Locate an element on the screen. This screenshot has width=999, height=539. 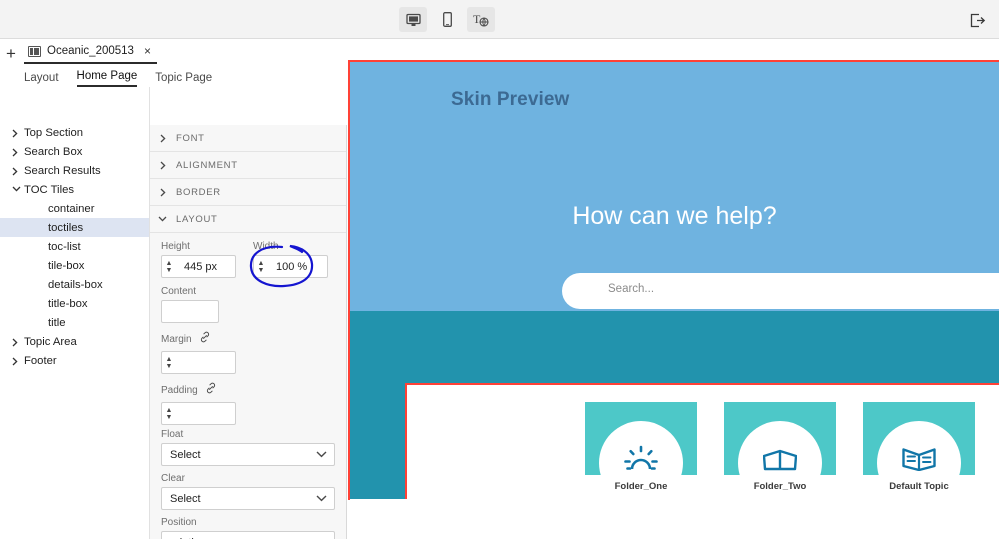
content-label: Content is located at coordinates (248, 291).